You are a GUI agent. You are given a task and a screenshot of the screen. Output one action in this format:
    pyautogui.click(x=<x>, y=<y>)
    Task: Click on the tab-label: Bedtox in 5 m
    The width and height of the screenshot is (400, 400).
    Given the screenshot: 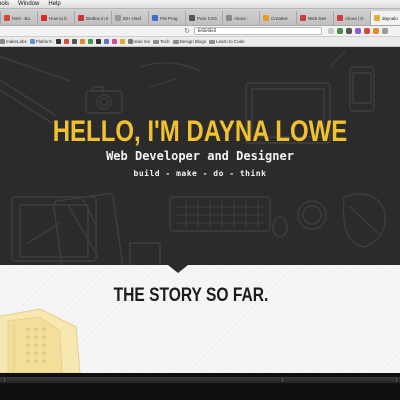 What is the action you would take?
    pyautogui.click(x=97, y=18)
    